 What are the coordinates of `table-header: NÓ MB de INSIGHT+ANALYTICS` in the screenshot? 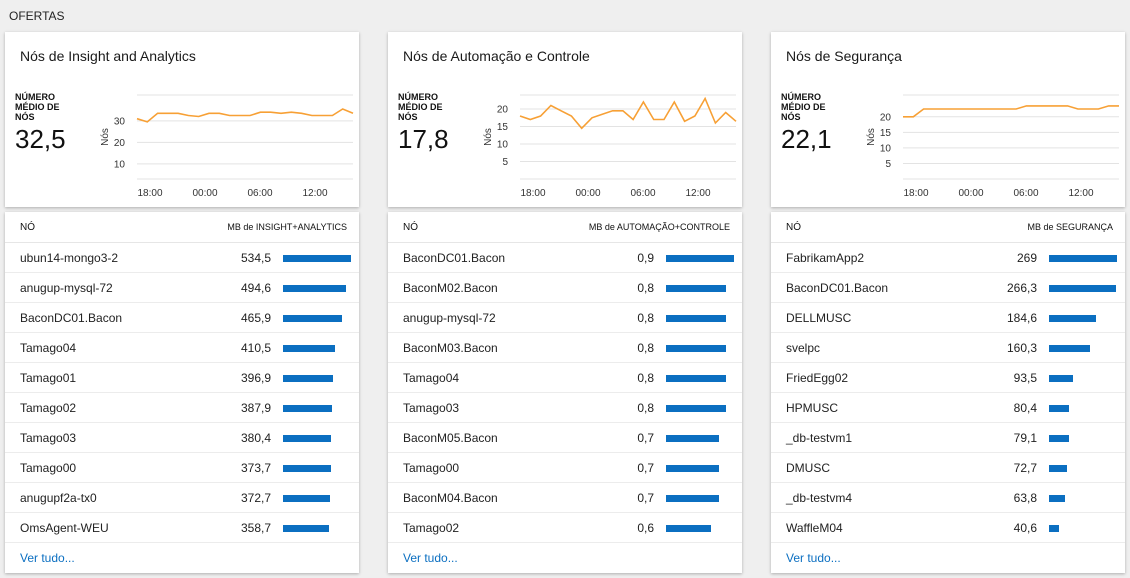 It's located at (182, 227).